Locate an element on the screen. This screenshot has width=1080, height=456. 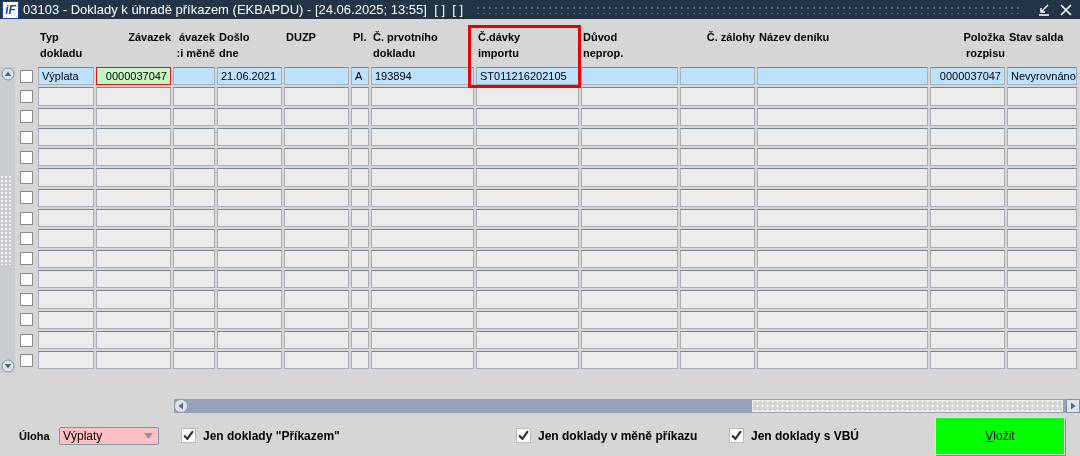
scroll-grip is located at coordinates (6, 220).